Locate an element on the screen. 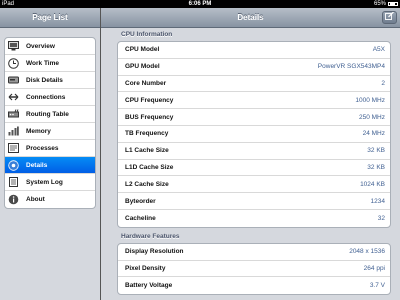 The height and width of the screenshot is (300, 400). connections-icon is located at coordinates (13, 97).